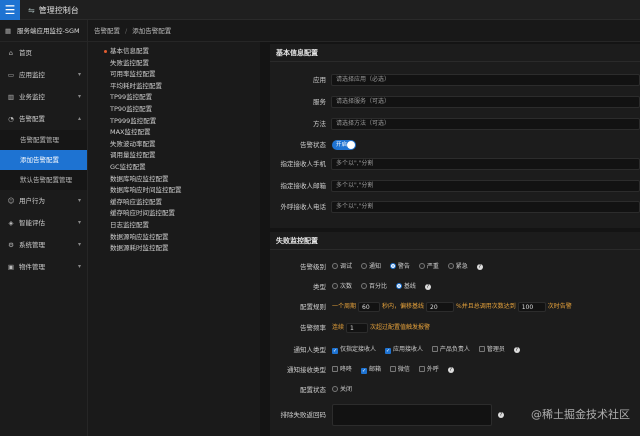  Describe the element at coordinates (43, 31) in the screenshot. I see `project-selector: ▦ 服务端应用监控-SGM` at that location.